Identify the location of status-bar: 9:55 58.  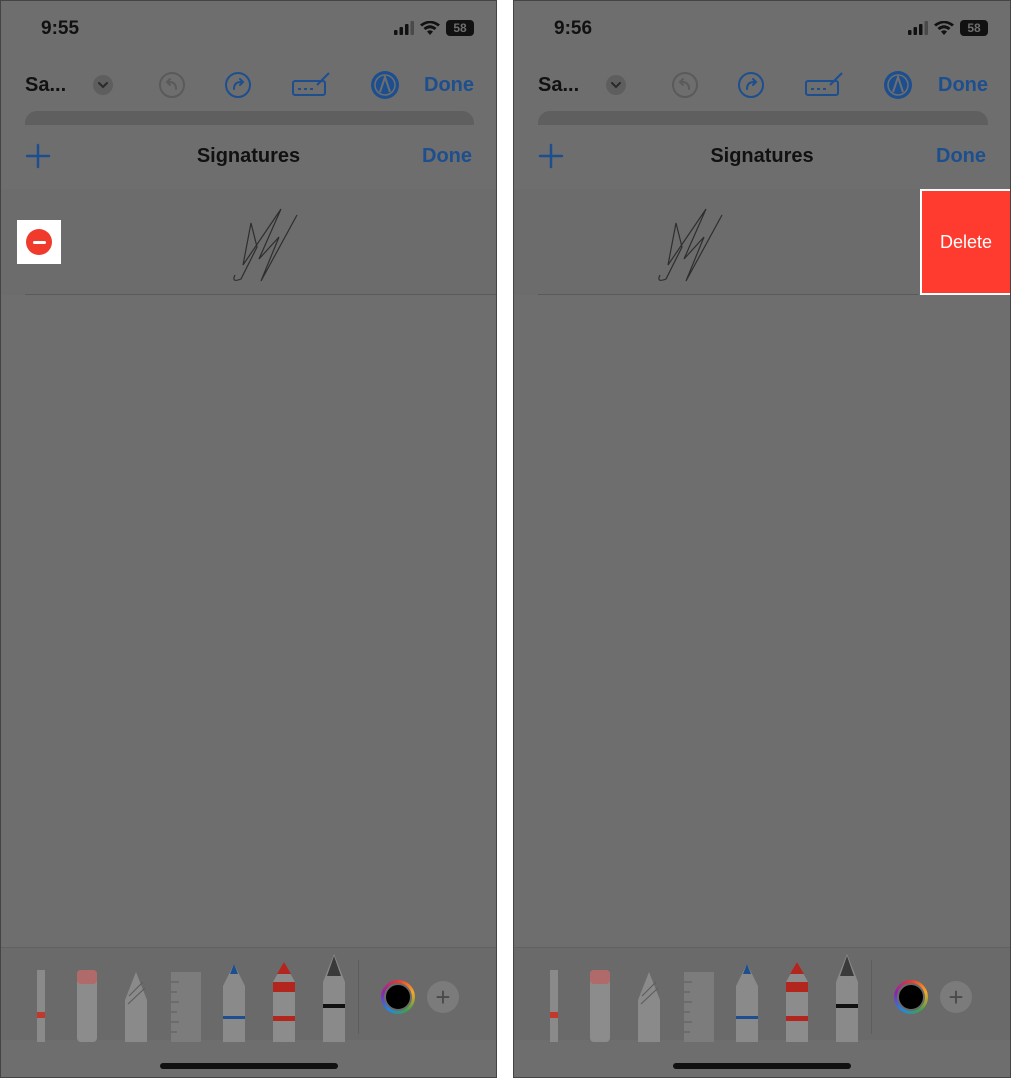
(248, 31).